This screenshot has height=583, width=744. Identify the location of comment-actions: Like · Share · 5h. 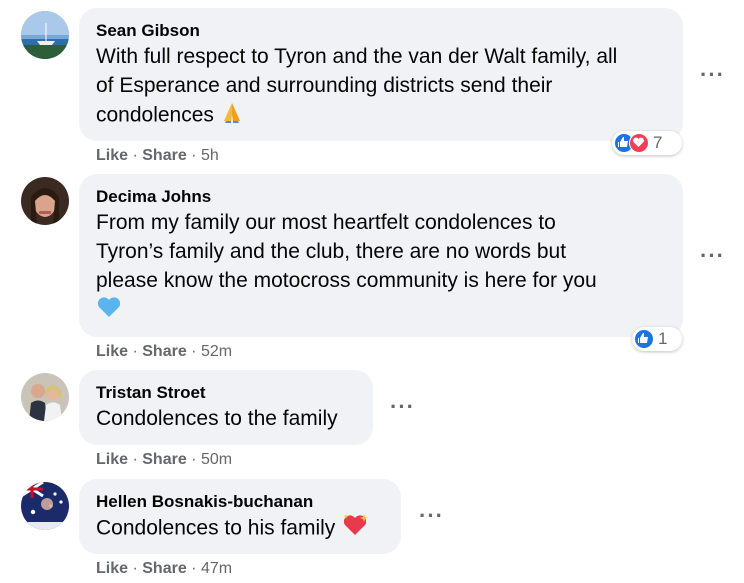
(157, 156).